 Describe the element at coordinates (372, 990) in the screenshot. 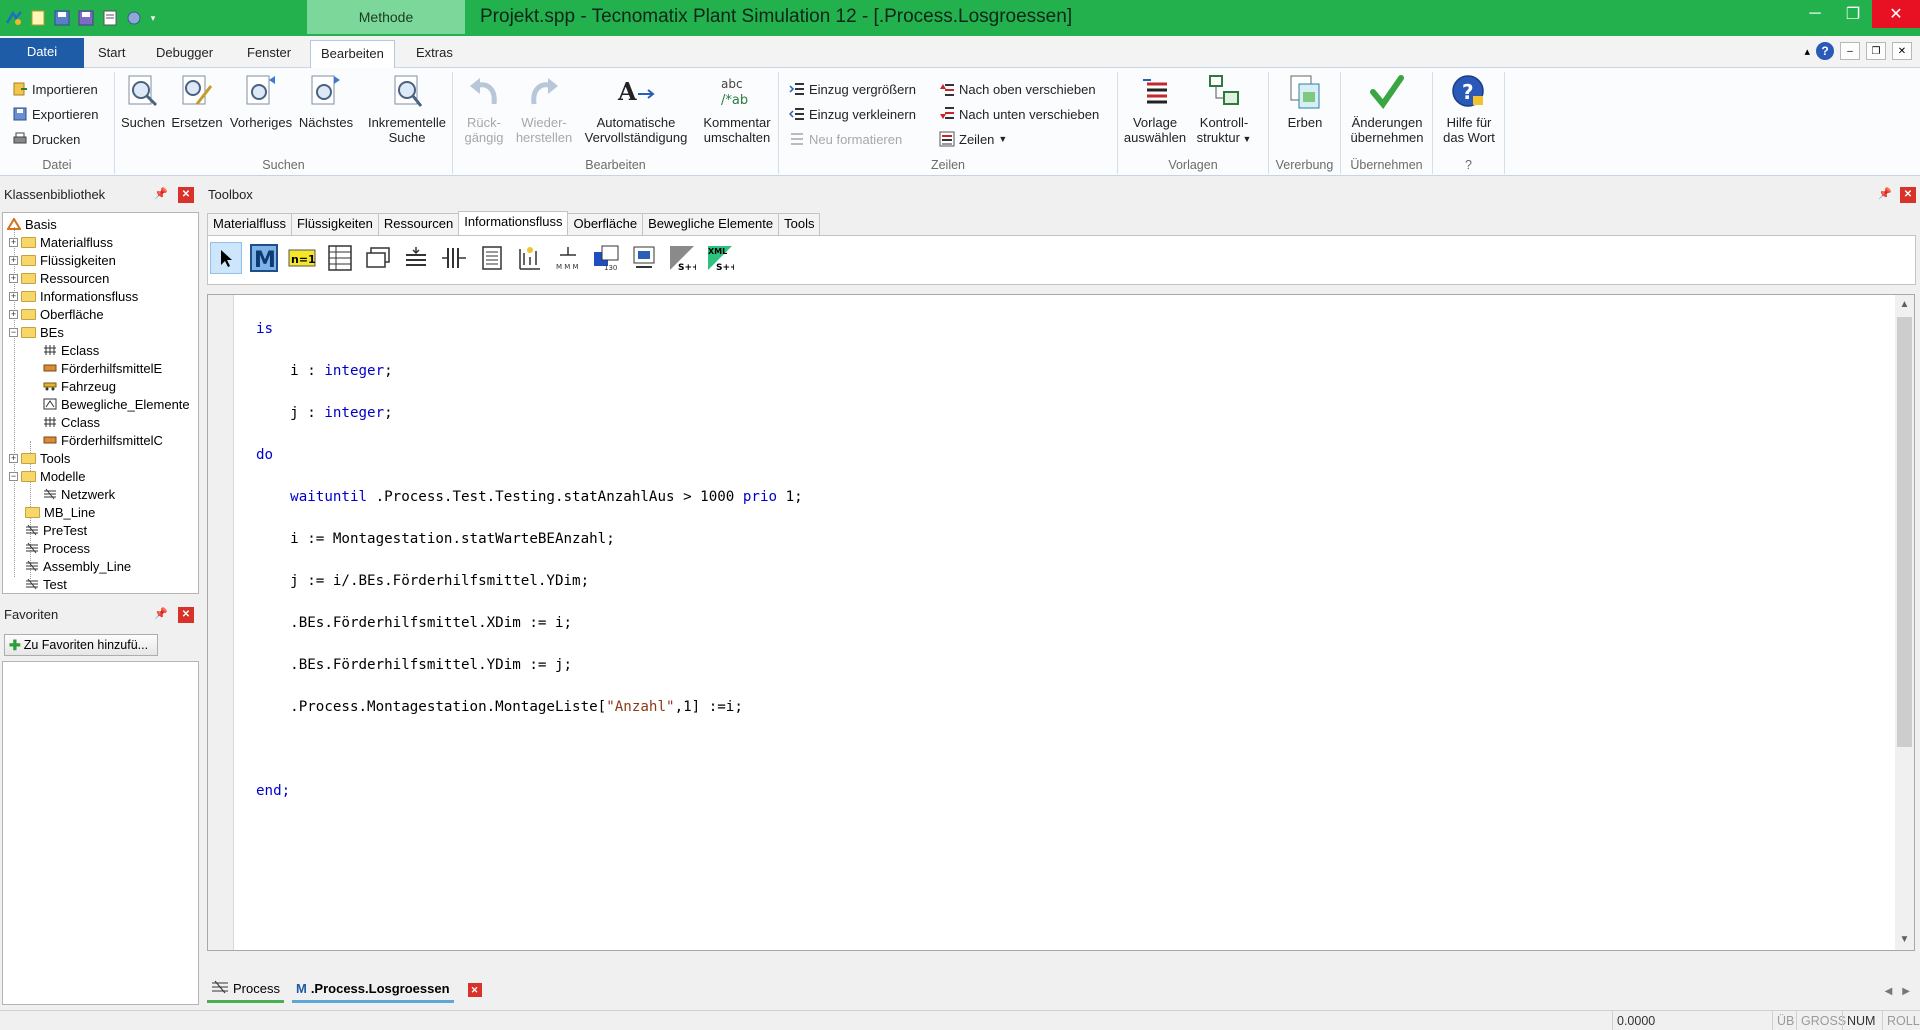

I see `doc-tab-losgroessen: M .Process.Losgroessen` at that location.